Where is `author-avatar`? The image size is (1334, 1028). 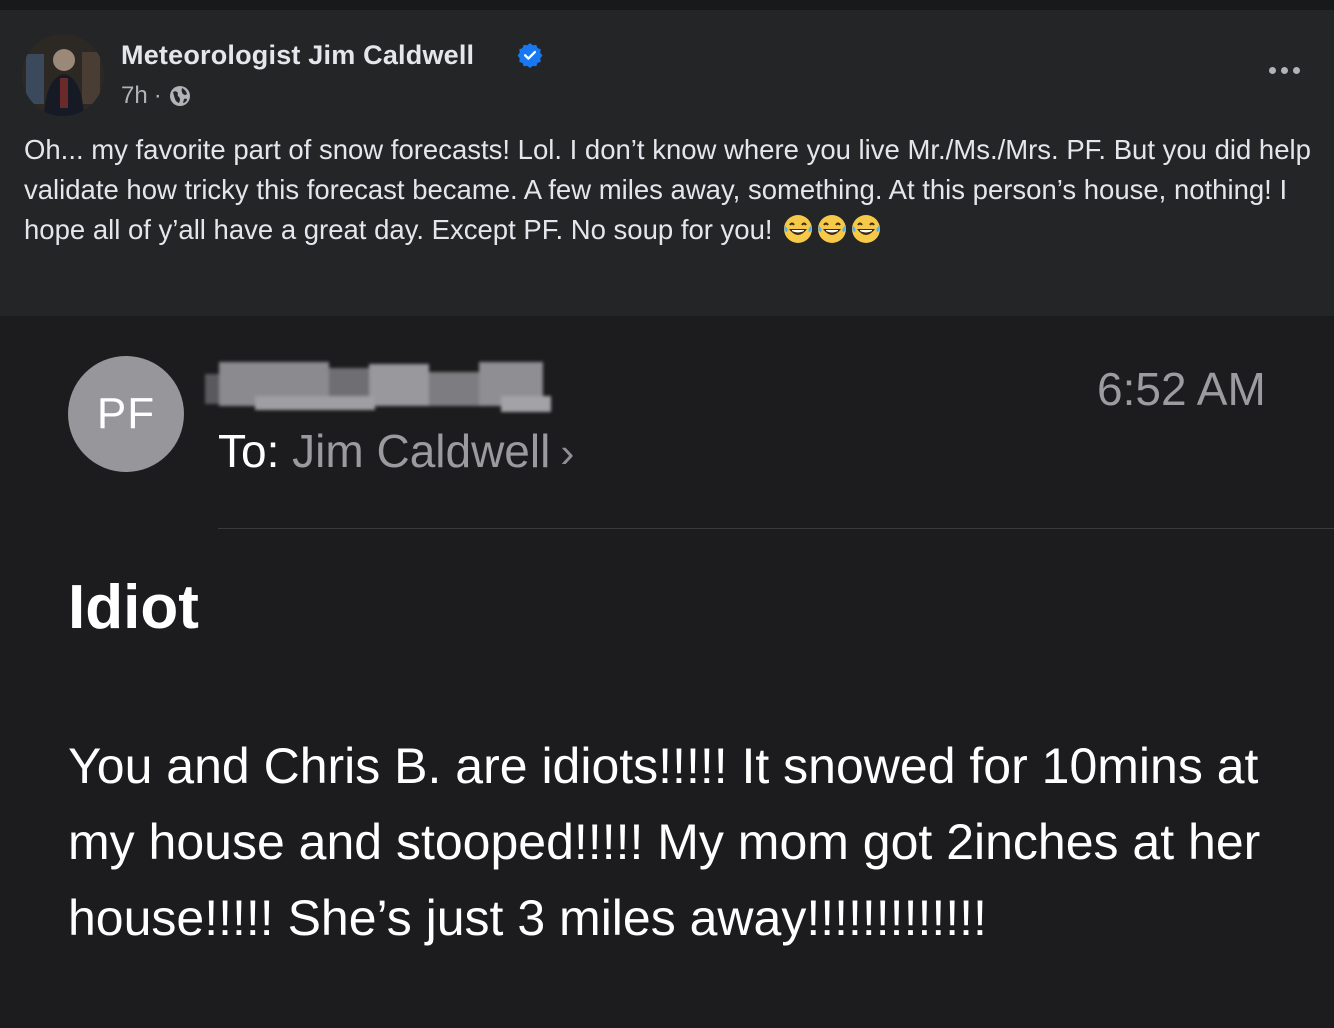 author-avatar is located at coordinates (63, 75).